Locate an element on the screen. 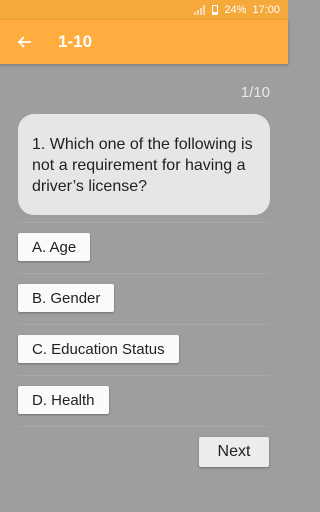 The image size is (320, 512). option-c-button: C. Education Status is located at coordinates (98, 349).